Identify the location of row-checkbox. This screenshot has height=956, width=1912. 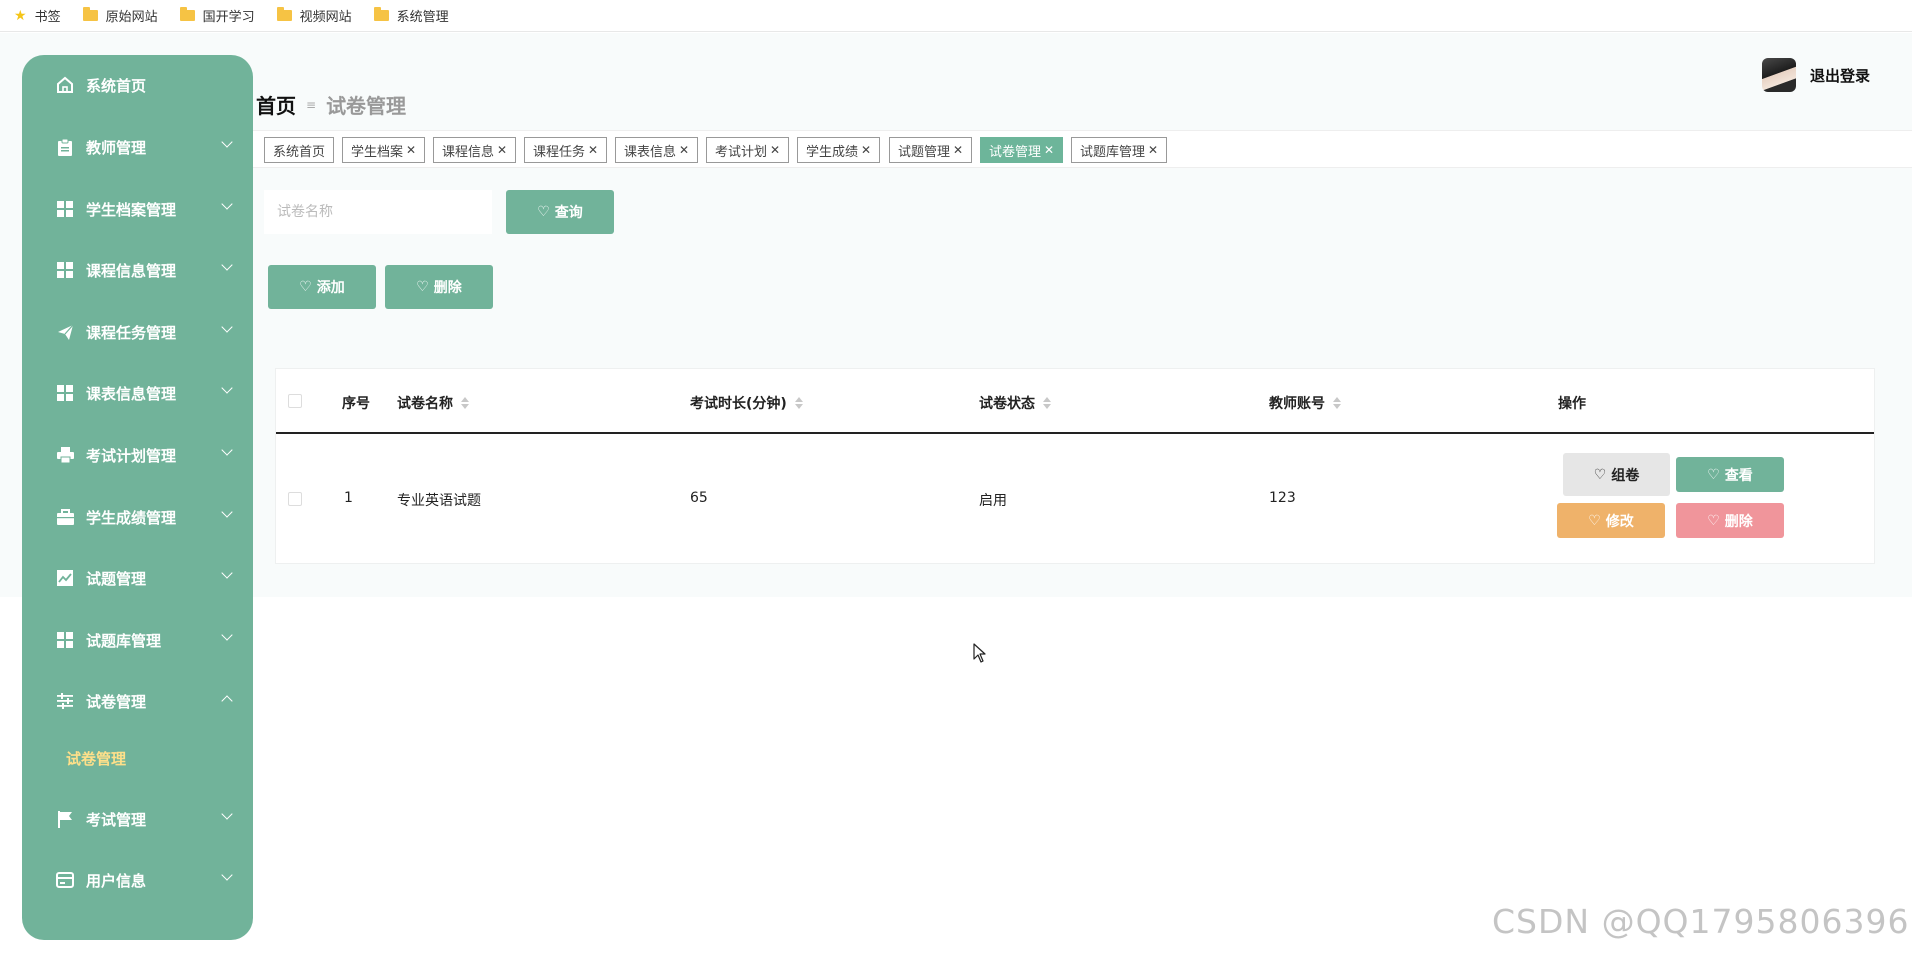
(295, 499).